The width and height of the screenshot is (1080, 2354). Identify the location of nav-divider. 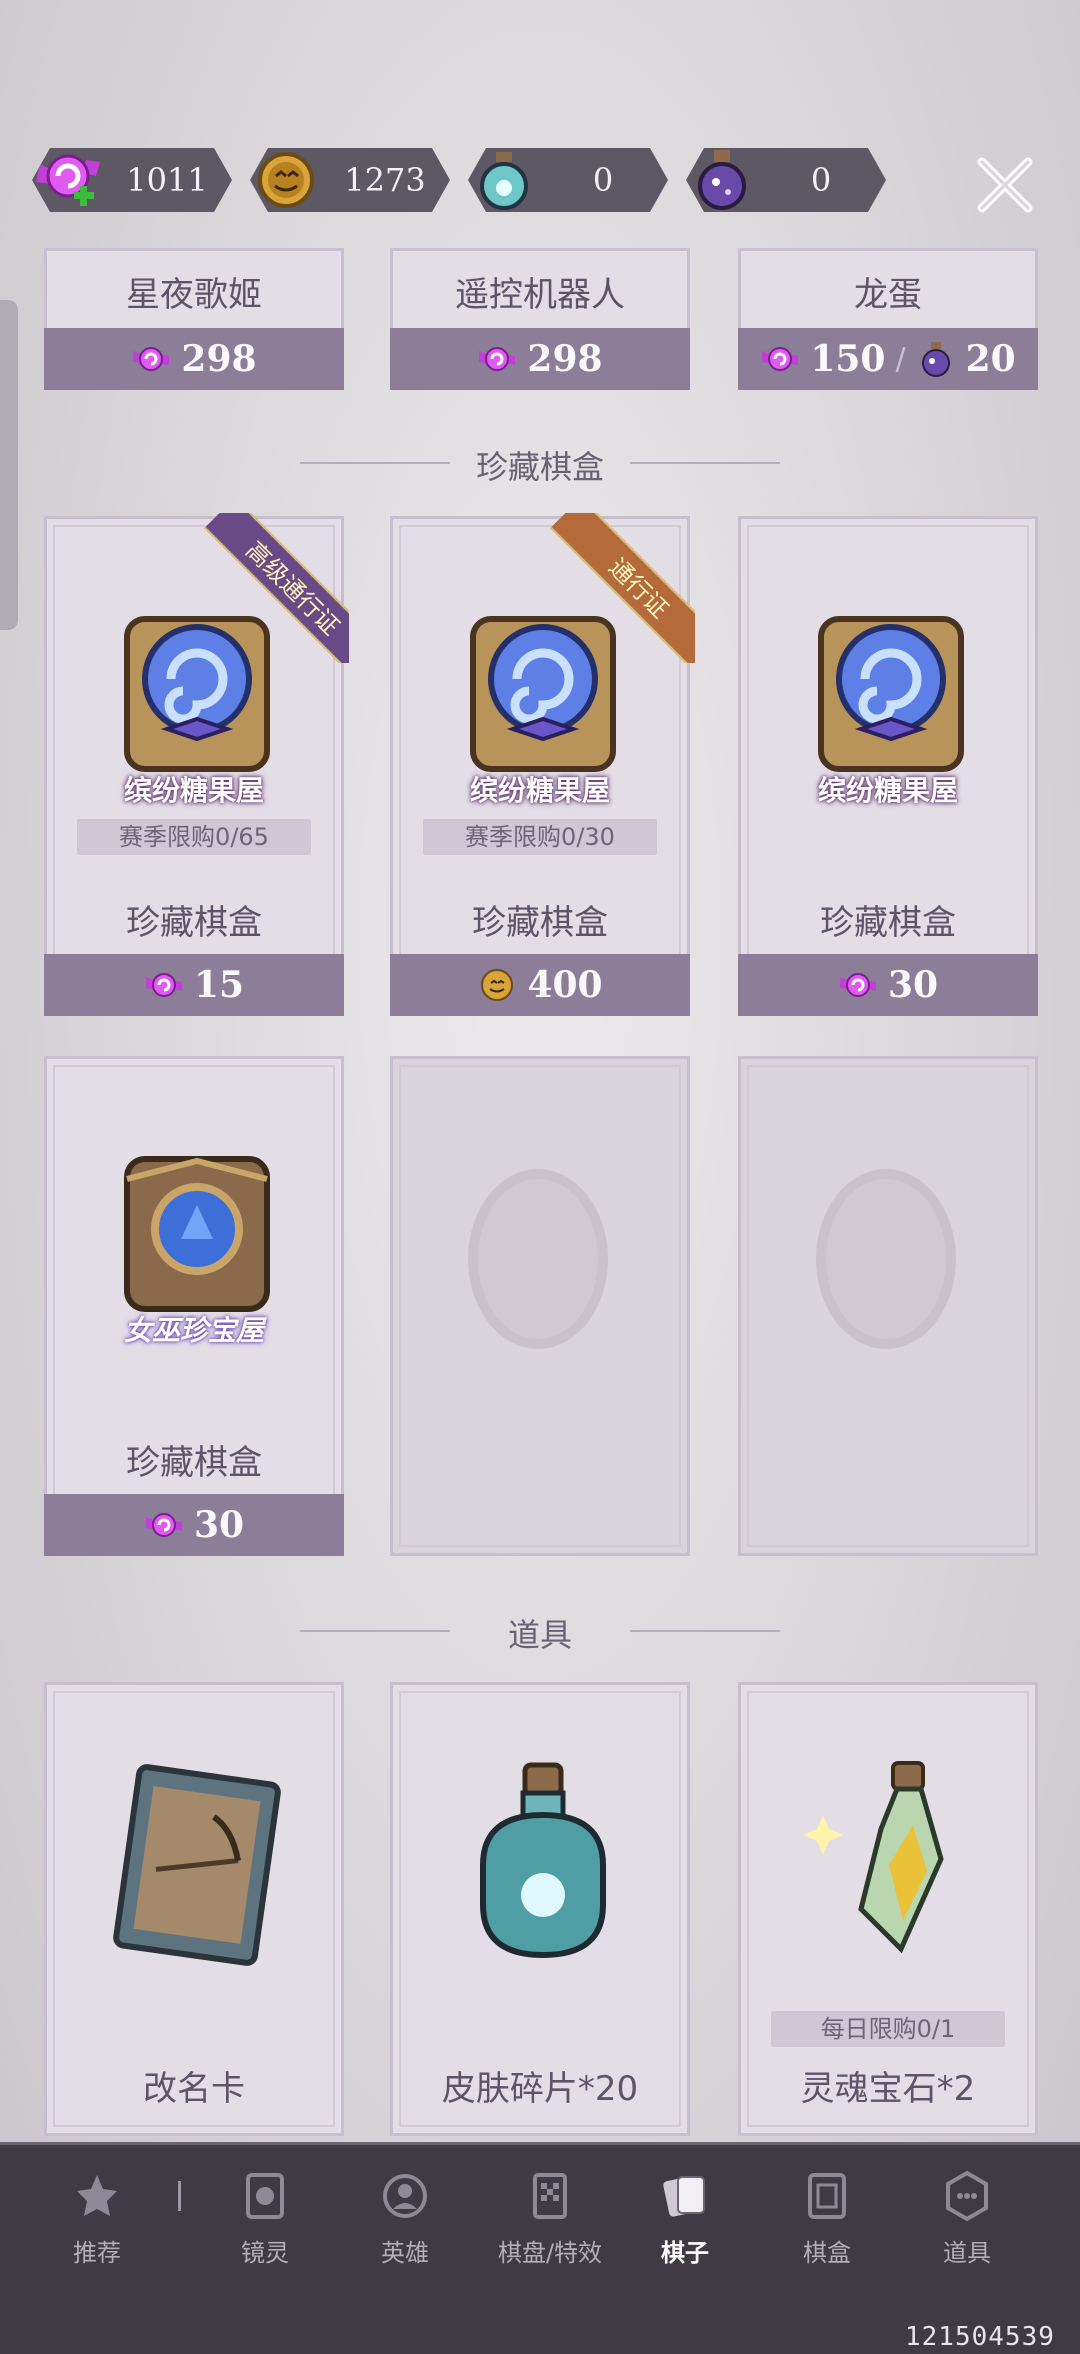
(179, 2196).